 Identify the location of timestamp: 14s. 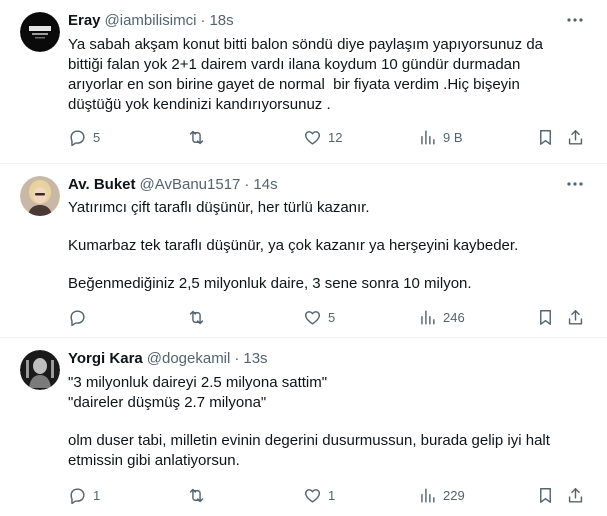
(265, 184).